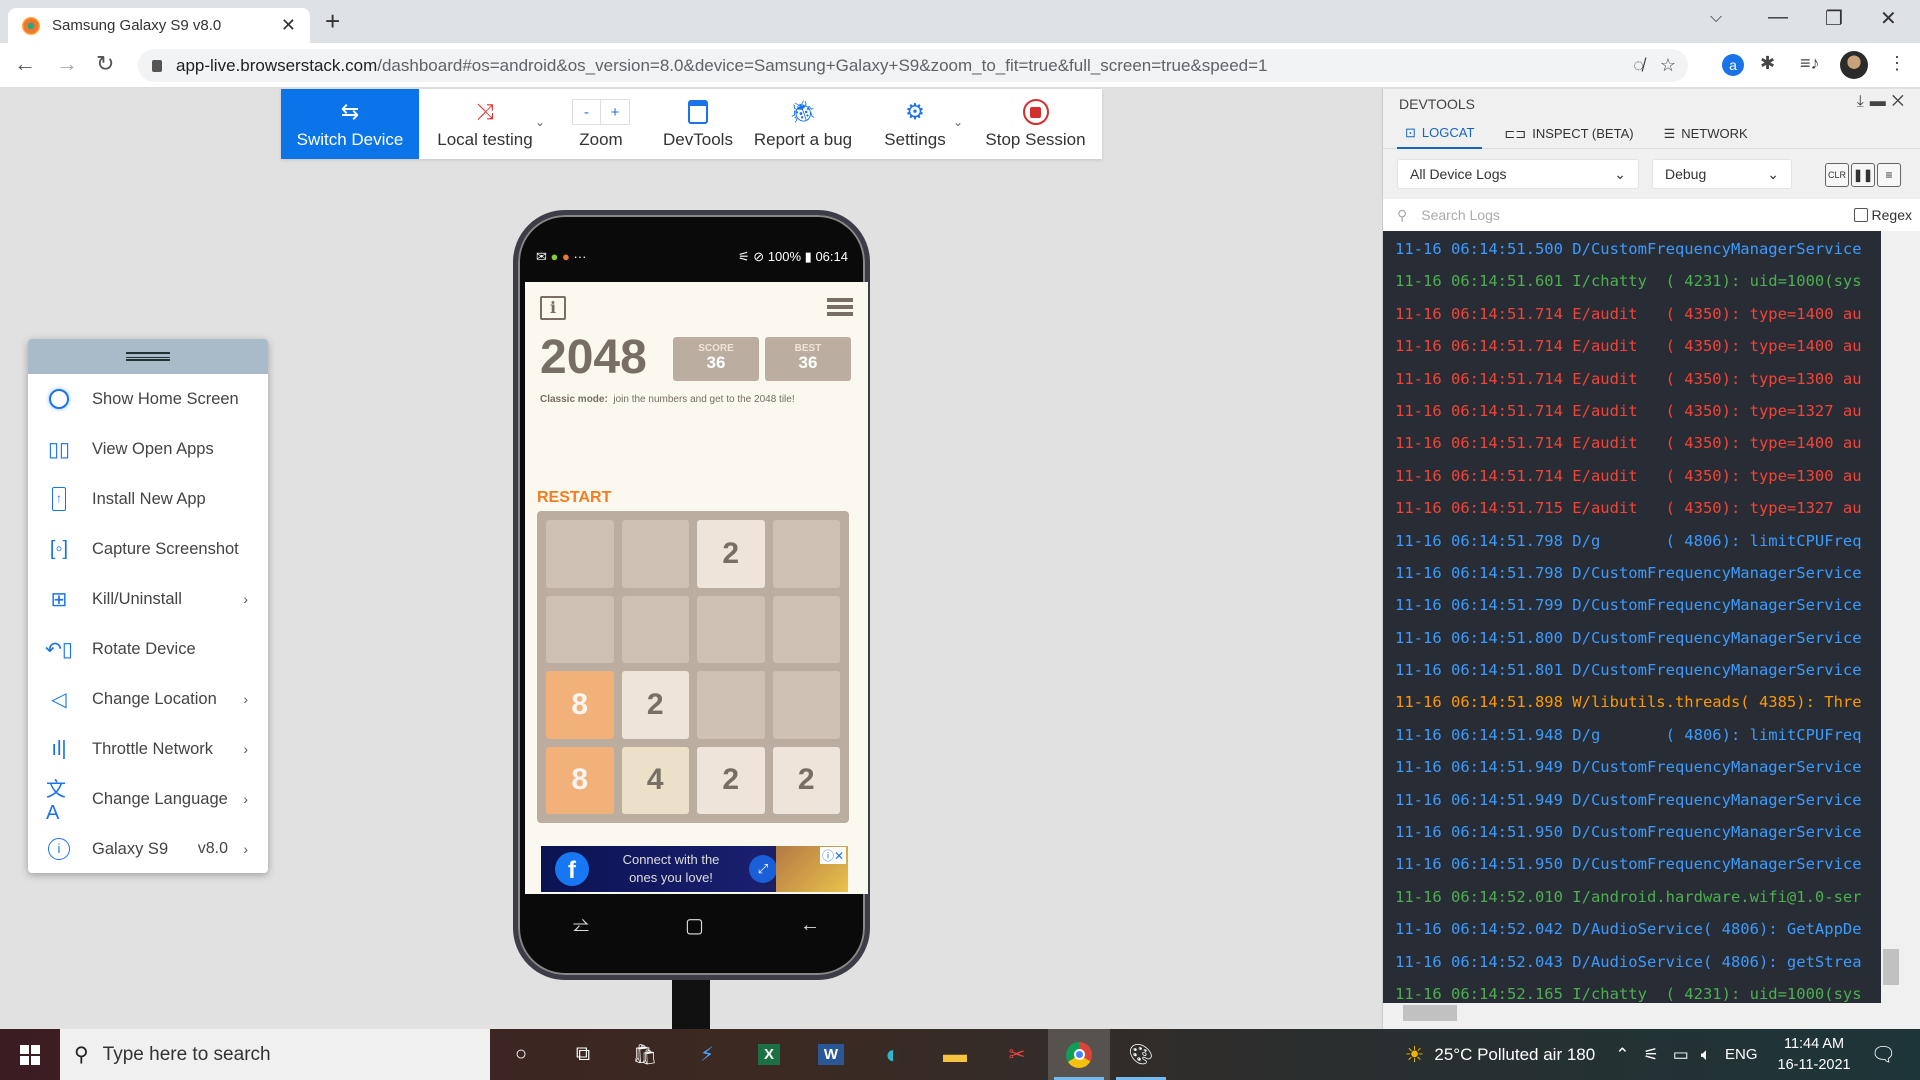  I want to click on volume-icon: 🔈︎, so click(1706, 1055).